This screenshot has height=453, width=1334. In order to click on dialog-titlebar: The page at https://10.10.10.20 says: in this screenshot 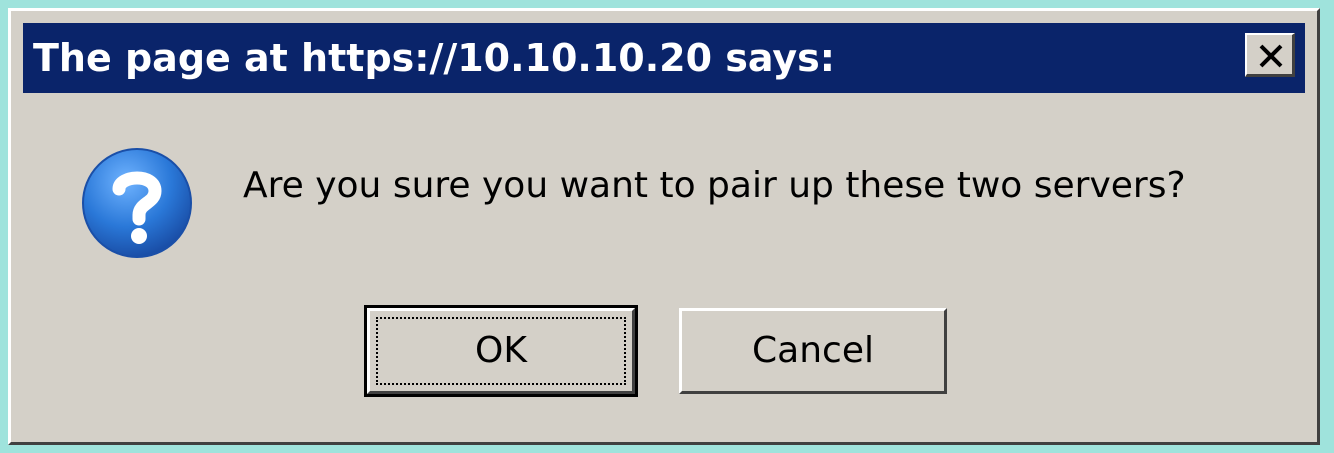, I will do `click(664, 58)`.